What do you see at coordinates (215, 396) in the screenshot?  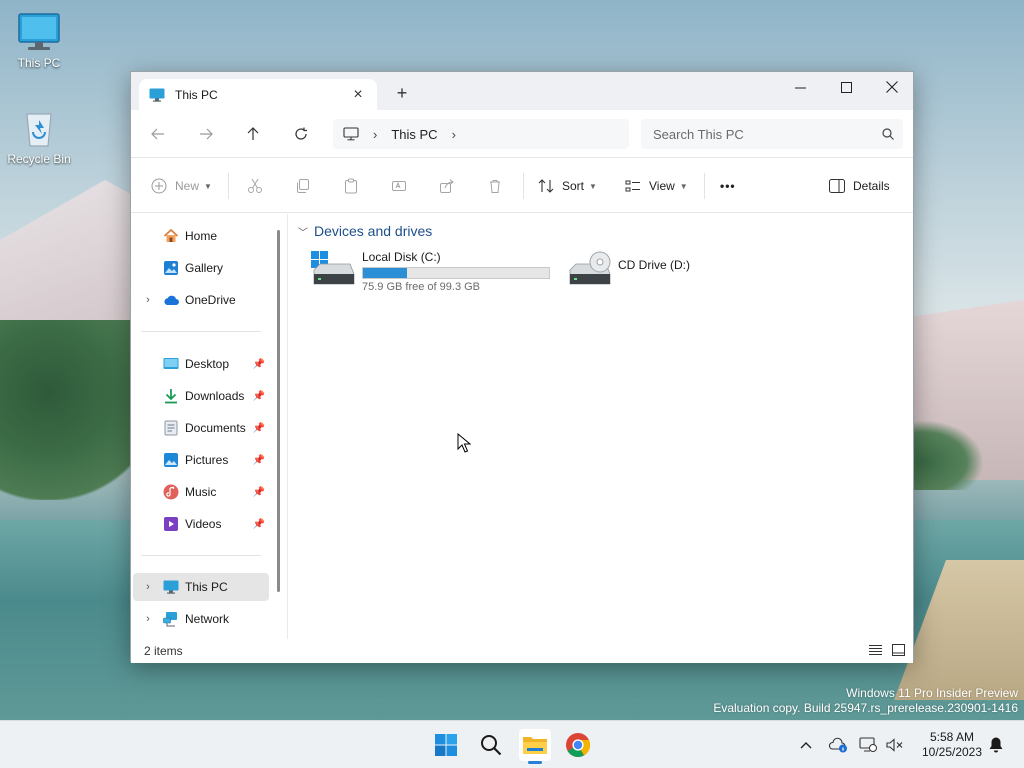 I see `nav-item-label: Downloads` at bounding box center [215, 396].